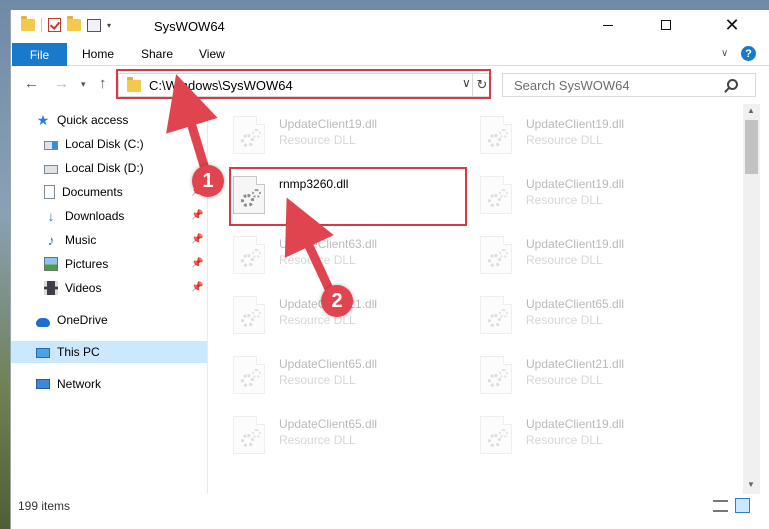 The image size is (769, 529). I want to click on file-name: UpdateClient63.dll, so click(328, 244).